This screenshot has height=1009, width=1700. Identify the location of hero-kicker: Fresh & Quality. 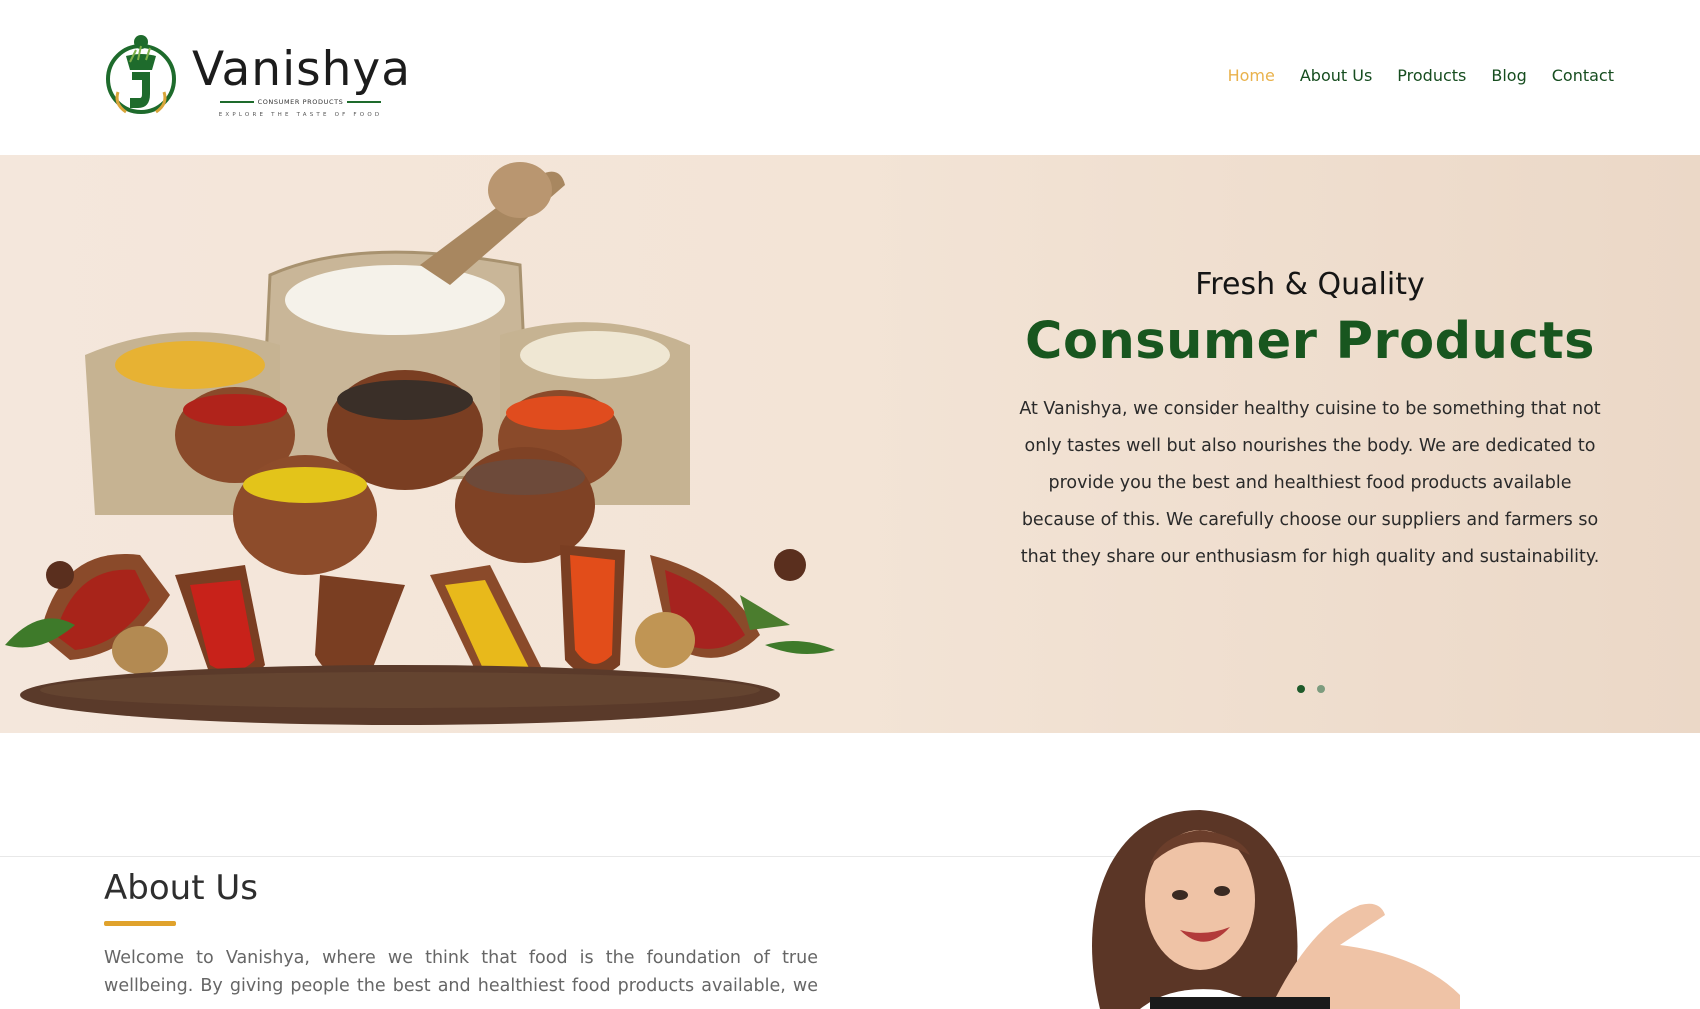
(1310, 284).